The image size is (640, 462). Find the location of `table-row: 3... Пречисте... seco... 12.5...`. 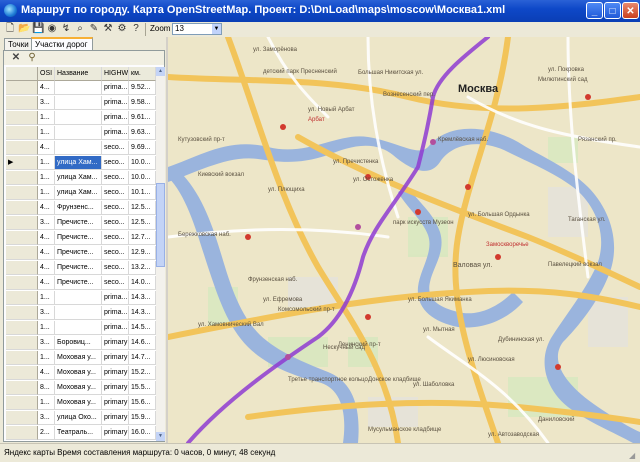

table-row: 3... Пречисте... seco... 12.5... is located at coordinates (81, 223).